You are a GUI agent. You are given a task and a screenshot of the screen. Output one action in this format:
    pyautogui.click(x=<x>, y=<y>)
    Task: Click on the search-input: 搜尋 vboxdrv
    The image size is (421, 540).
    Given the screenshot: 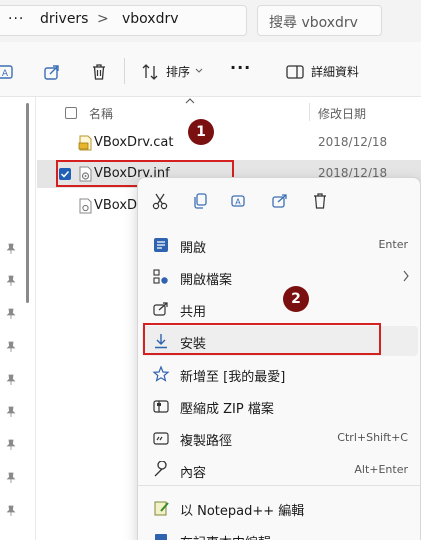 What is the action you would take?
    pyautogui.click(x=319, y=20)
    